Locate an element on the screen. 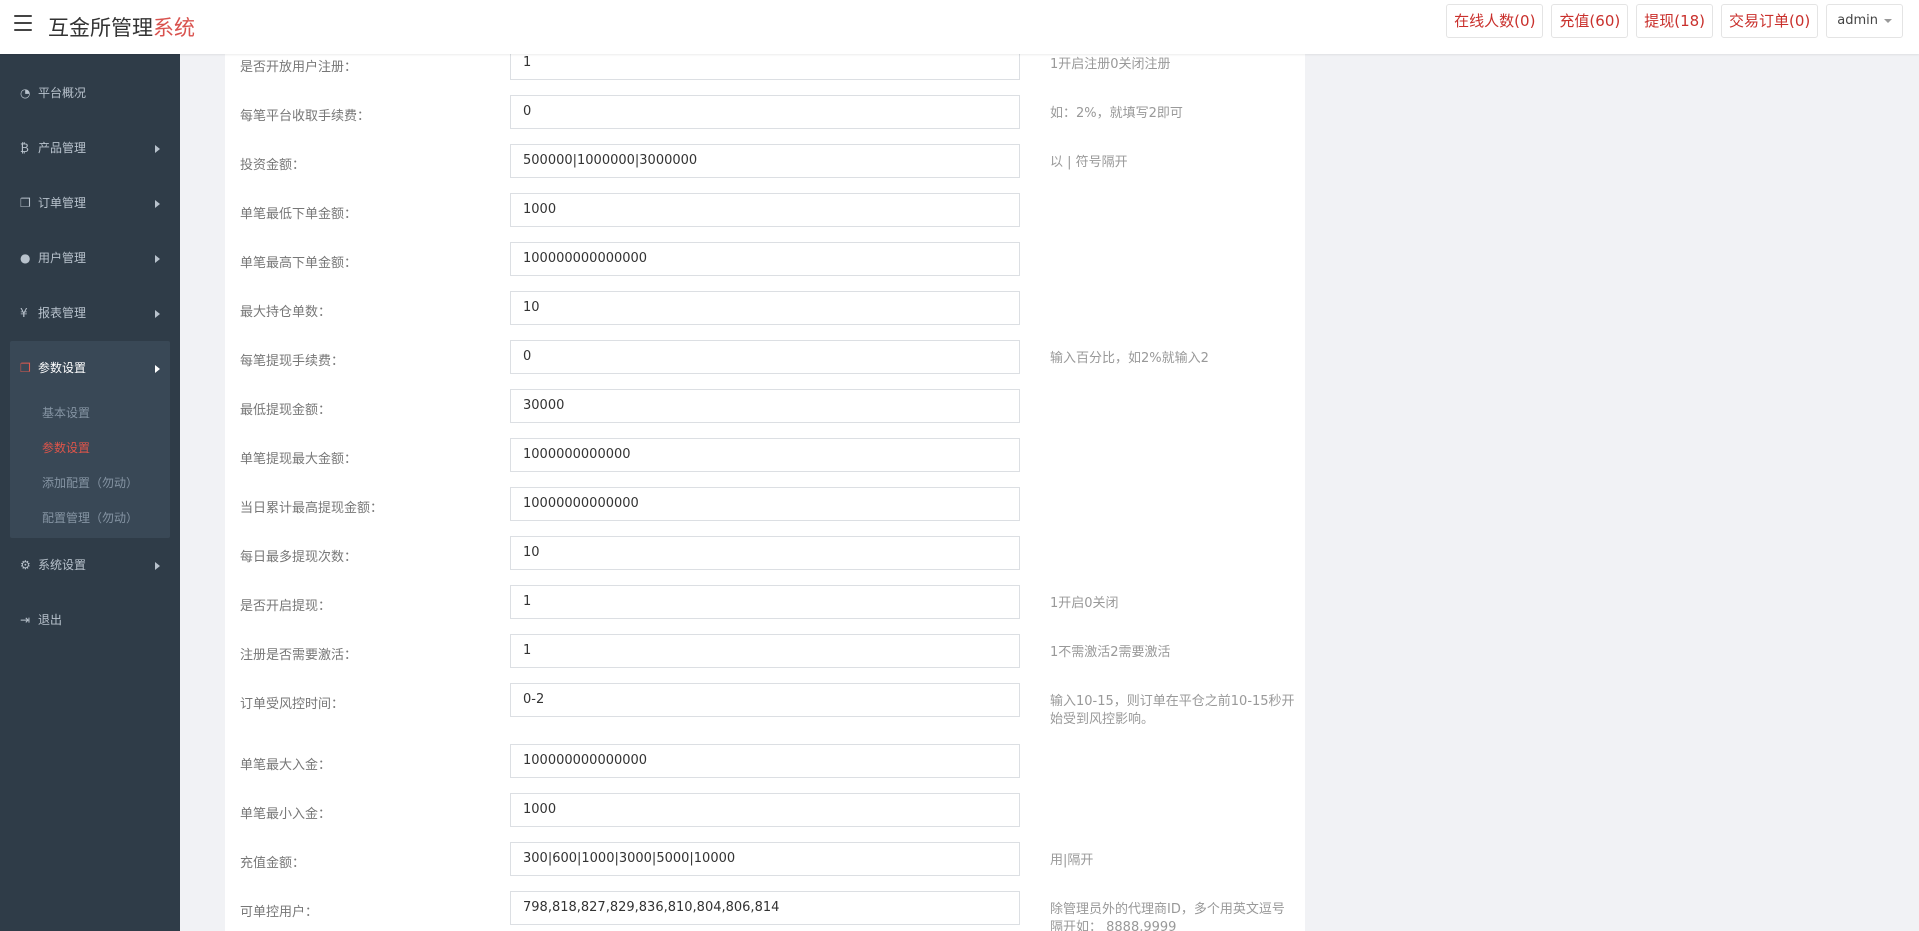  platform-fee-input: 0 is located at coordinates (765, 112).